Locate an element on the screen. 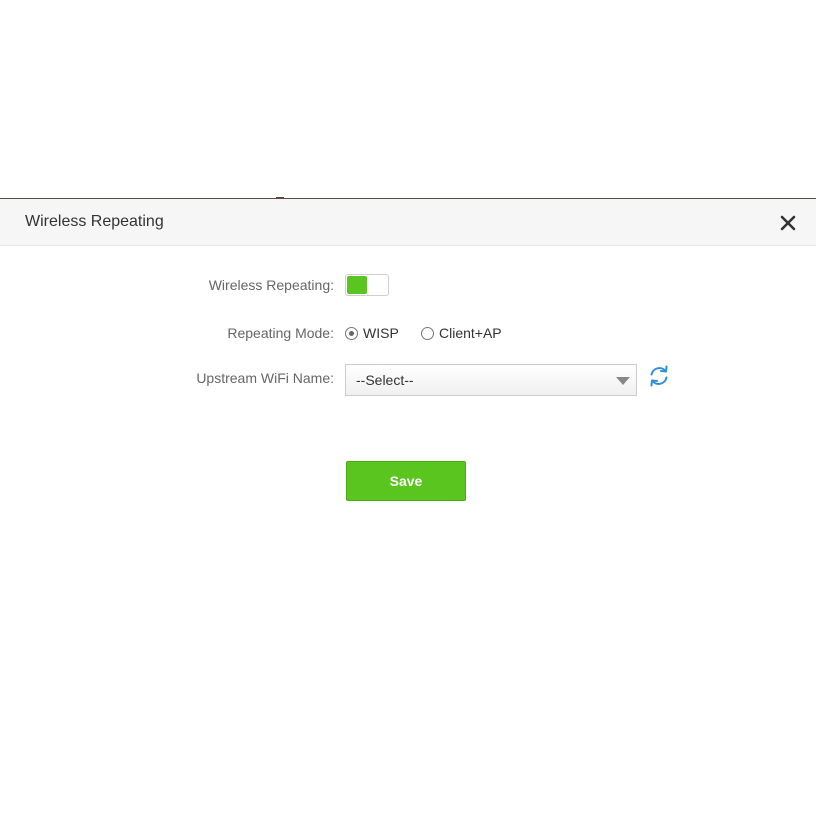 The image size is (816, 816). radio-wisp: WISP is located at coordinates (372, 333).